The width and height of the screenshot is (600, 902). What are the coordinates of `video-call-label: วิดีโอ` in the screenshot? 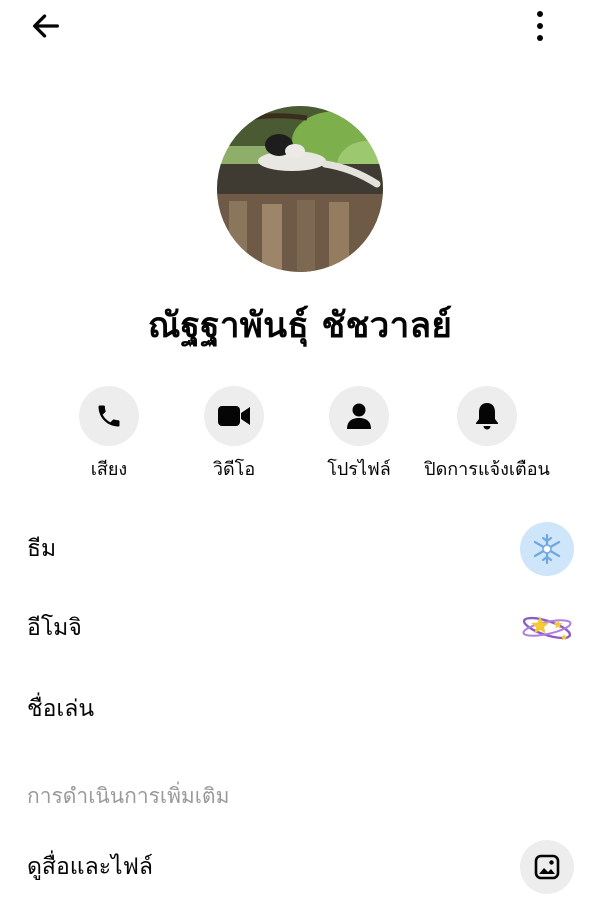 It's located at (234, 469).